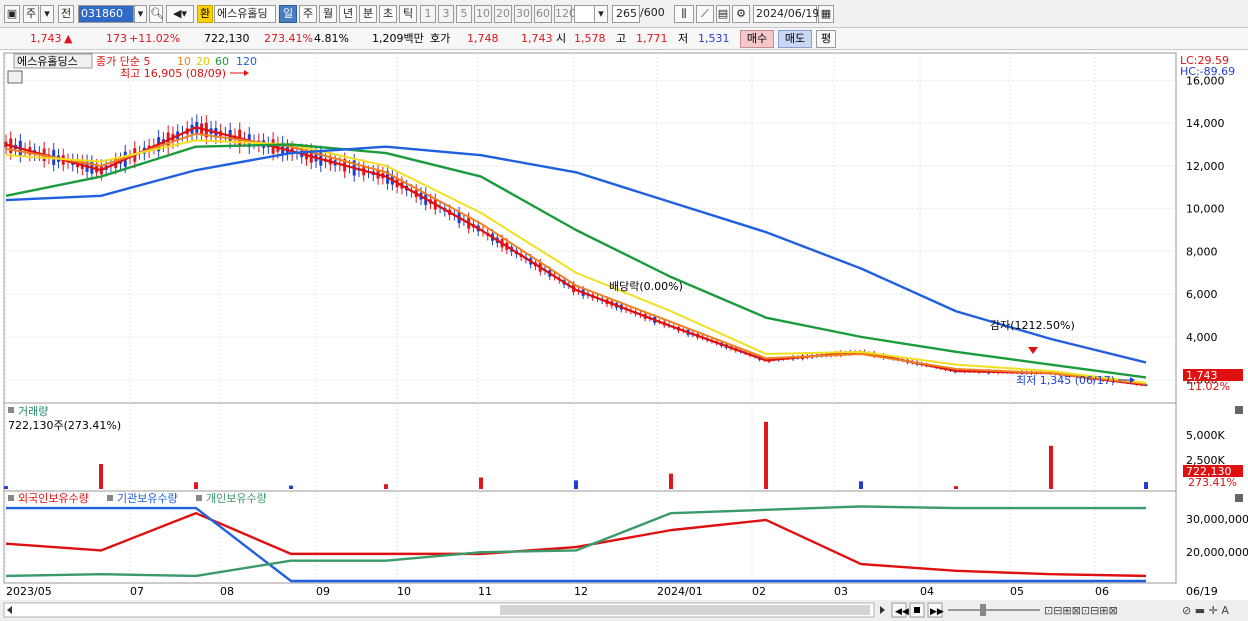 The height and width of the screenshot is (621, 1248). Describe the element at coordinates (398, 38) in the screenshot. I see `trade-amount: 1,209백만` at that location.